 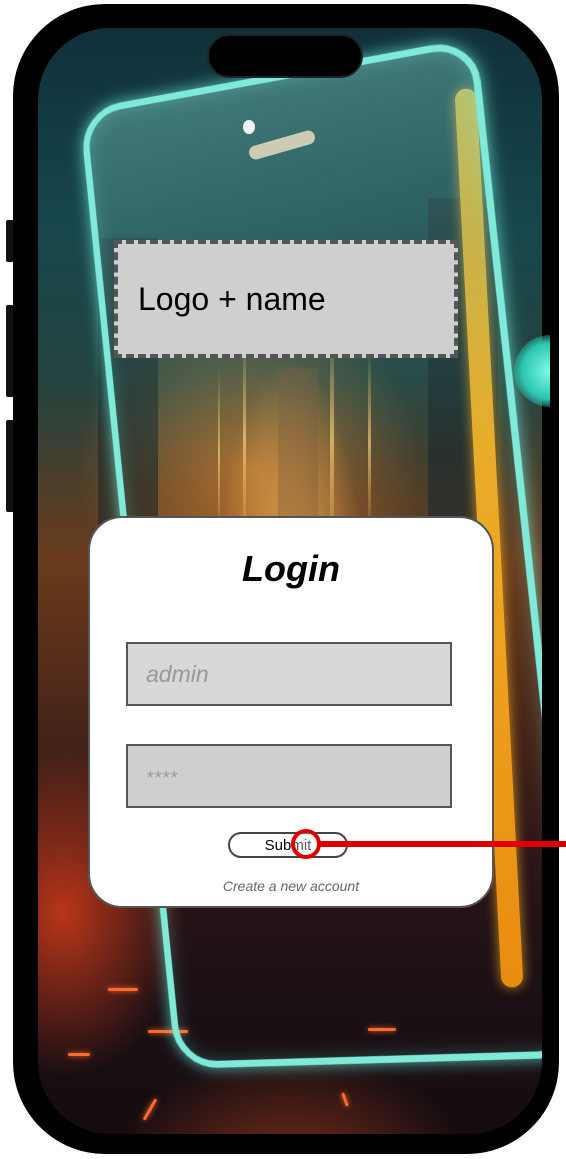 What do you see at coordinates (442, 844) in the screenshot?
I see `click-marker-line` at bounding box center [442, 844].